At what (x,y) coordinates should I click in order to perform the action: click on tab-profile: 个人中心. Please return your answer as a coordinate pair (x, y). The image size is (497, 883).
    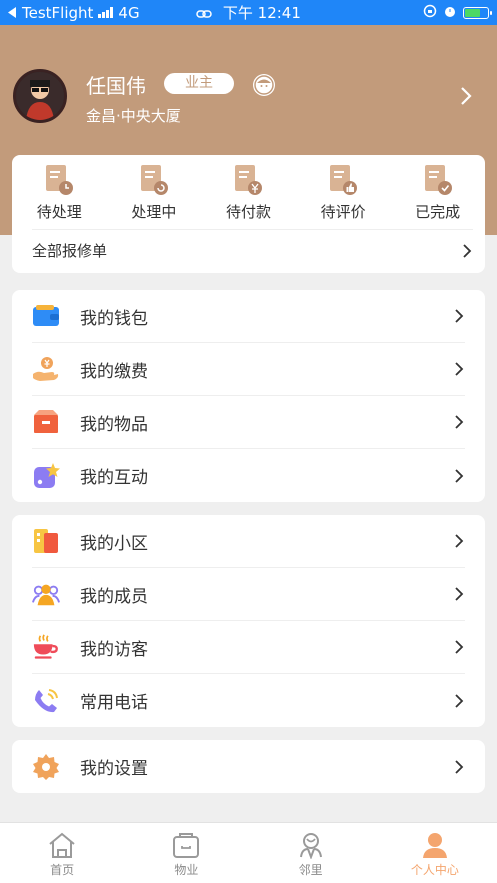
    Looking at the image, I should click on (435, 853).